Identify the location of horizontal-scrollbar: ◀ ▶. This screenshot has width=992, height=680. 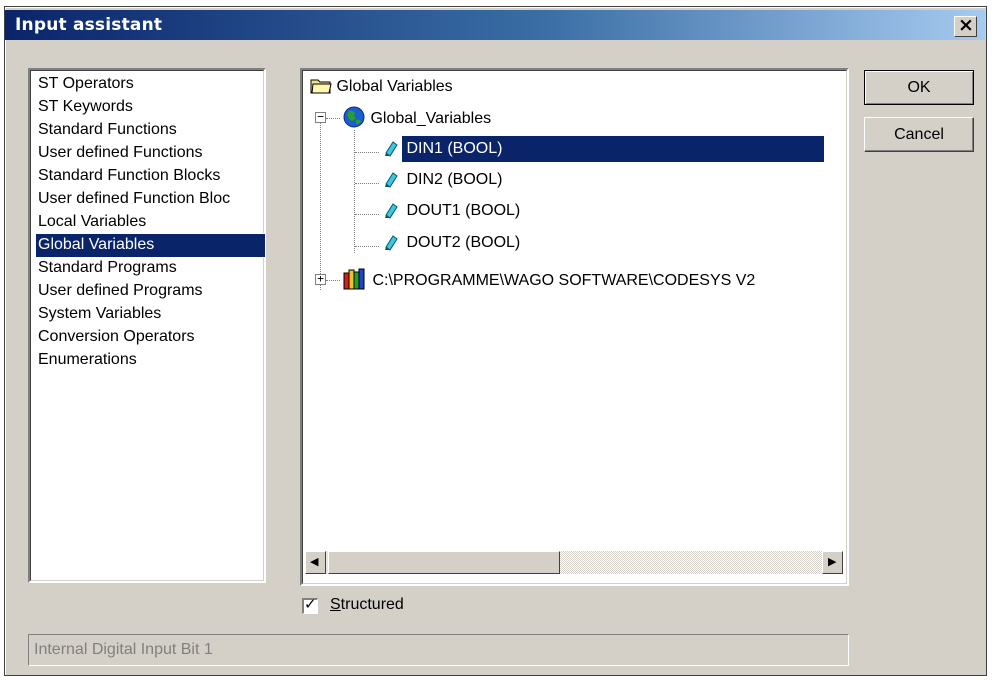
(574, 562).